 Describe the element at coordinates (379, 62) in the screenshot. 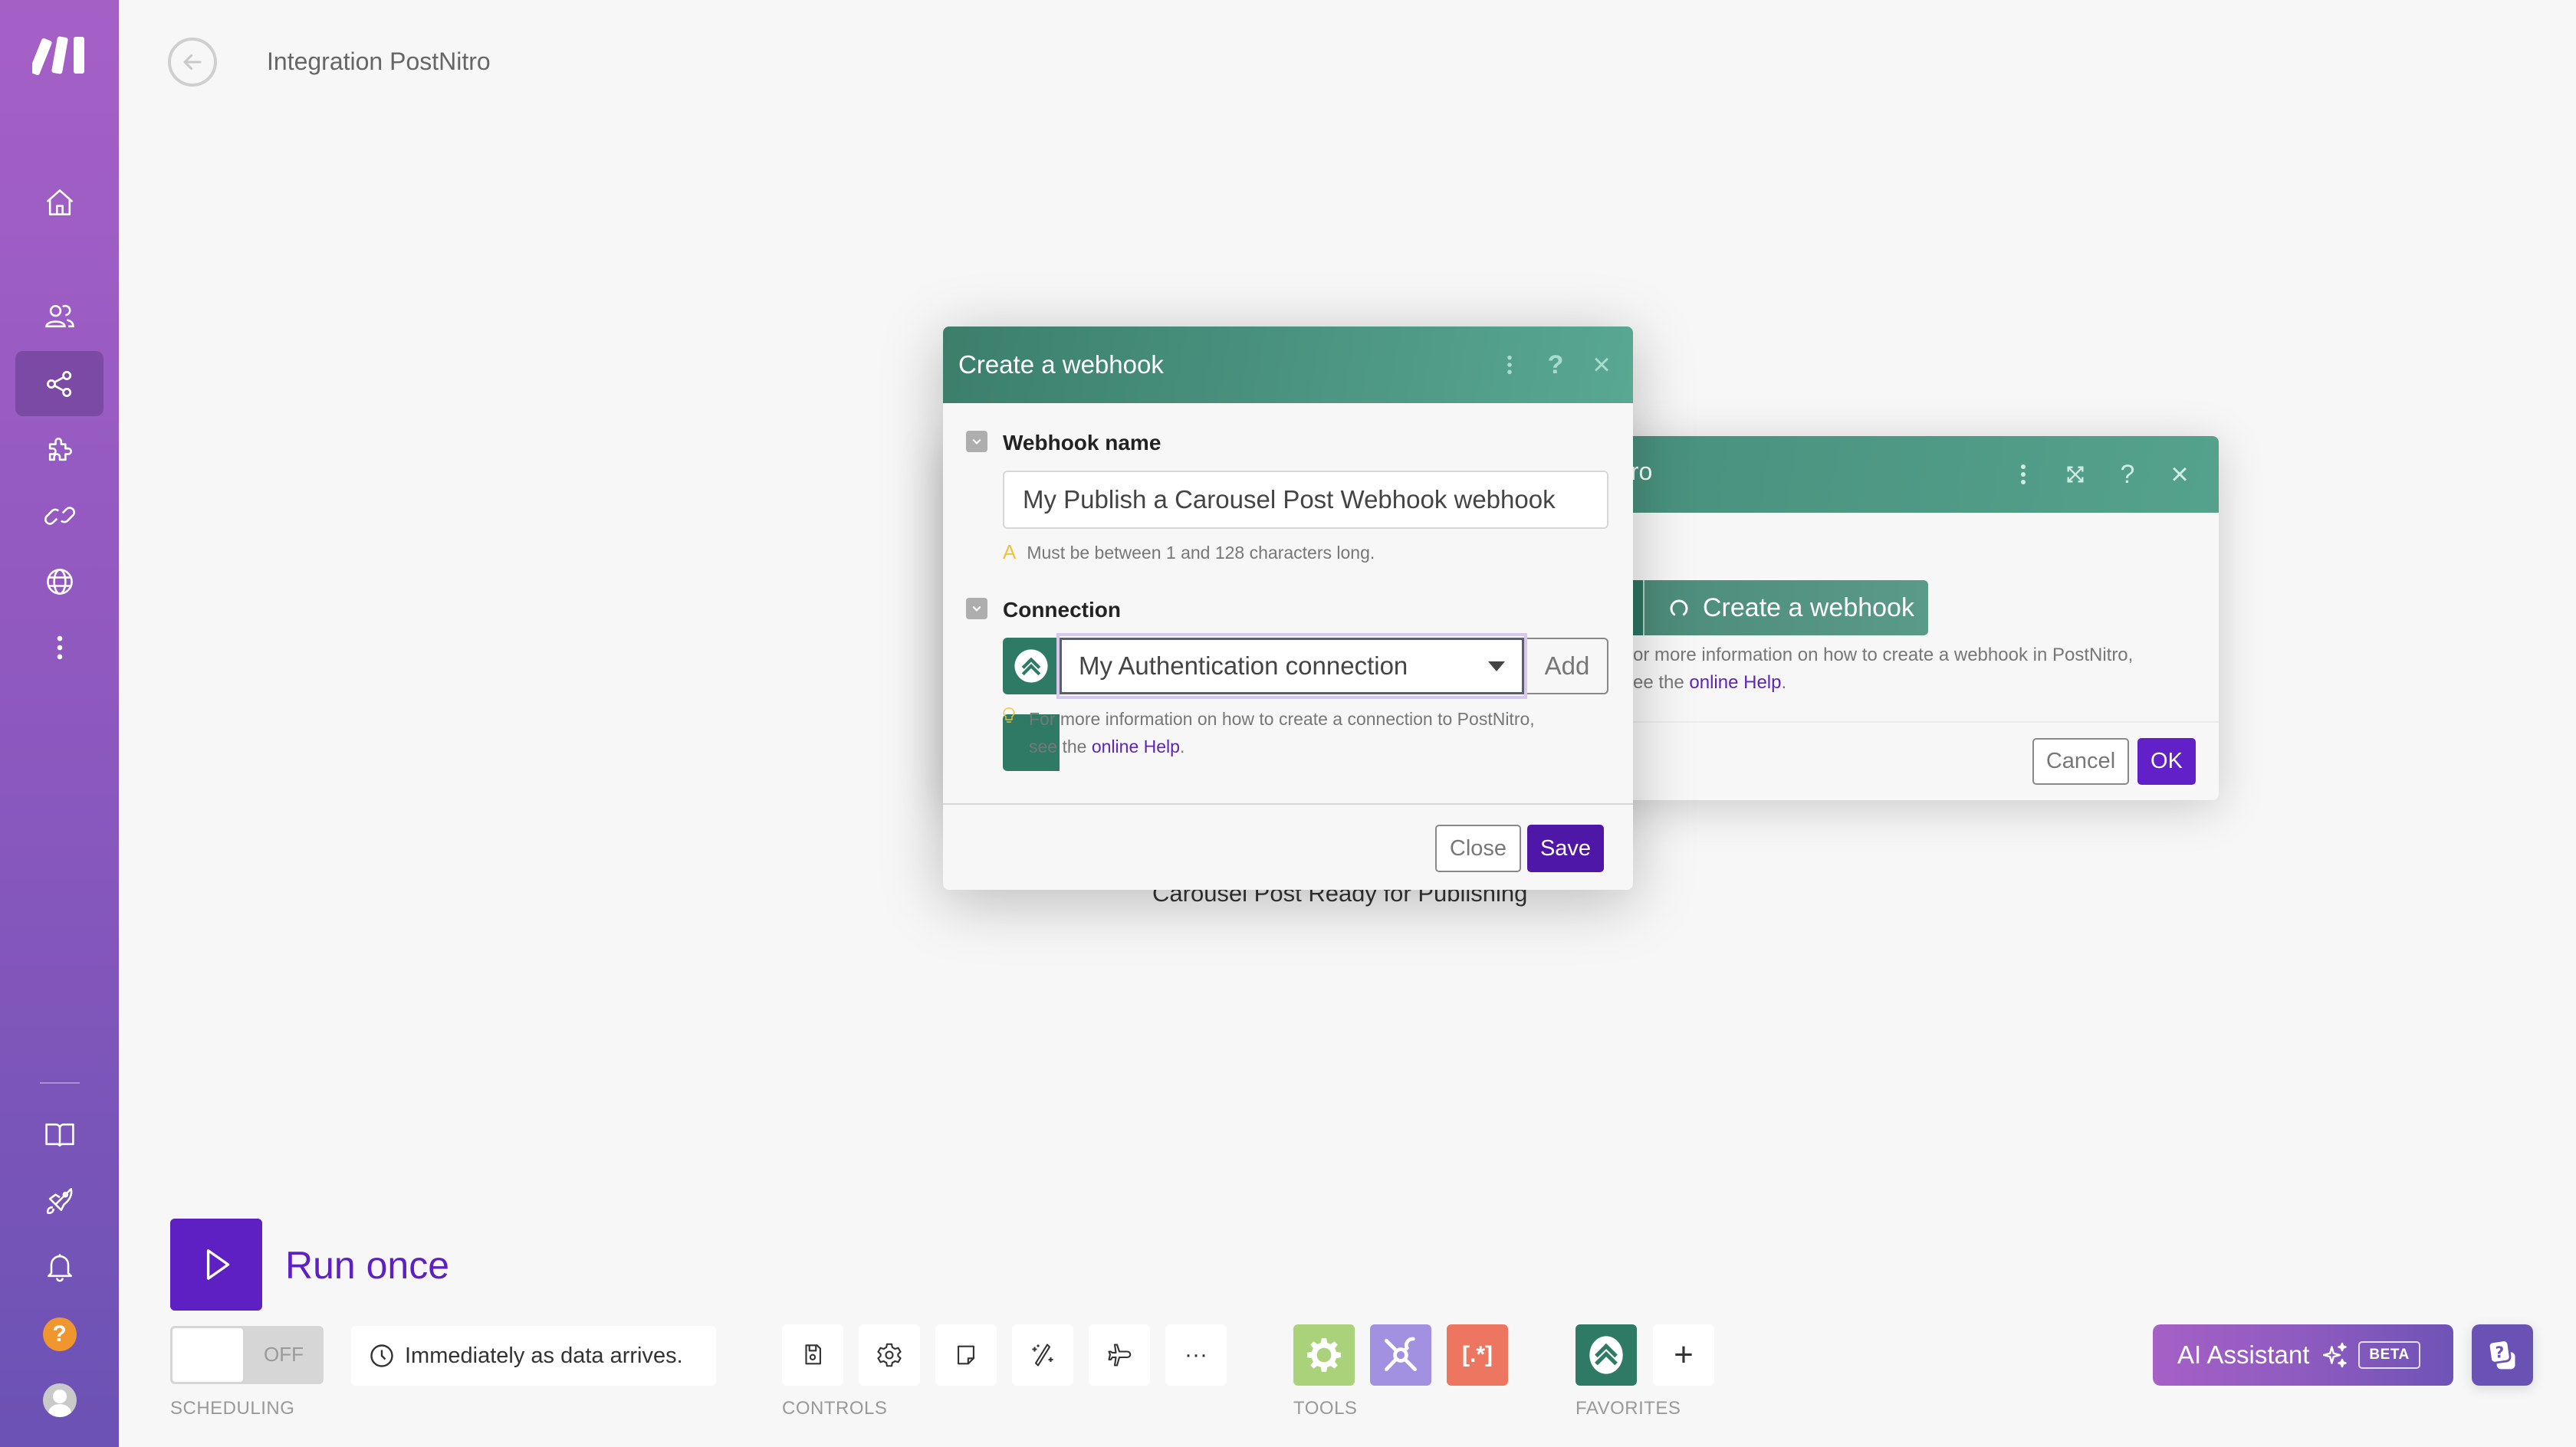

I see `page-title: Integration PostNitro` at that location.